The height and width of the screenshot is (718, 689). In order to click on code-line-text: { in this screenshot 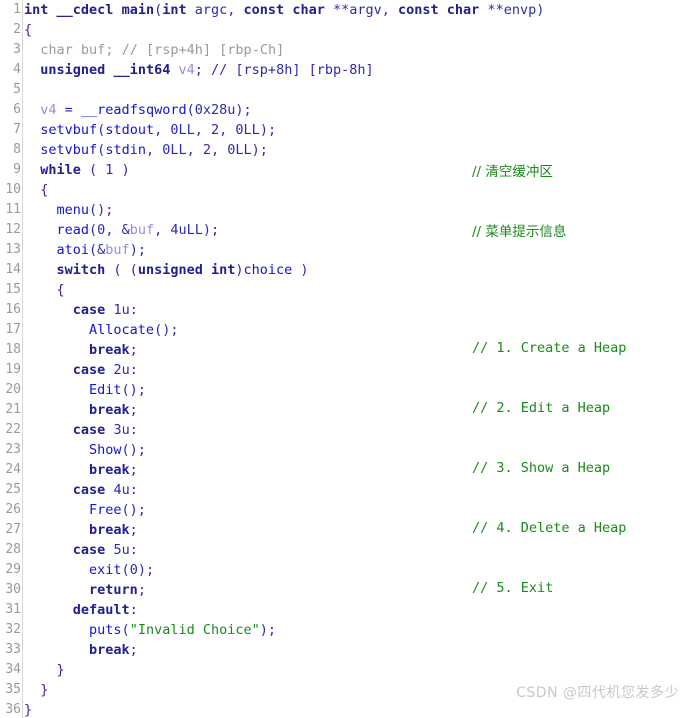, I will do `click(356, 30)`.